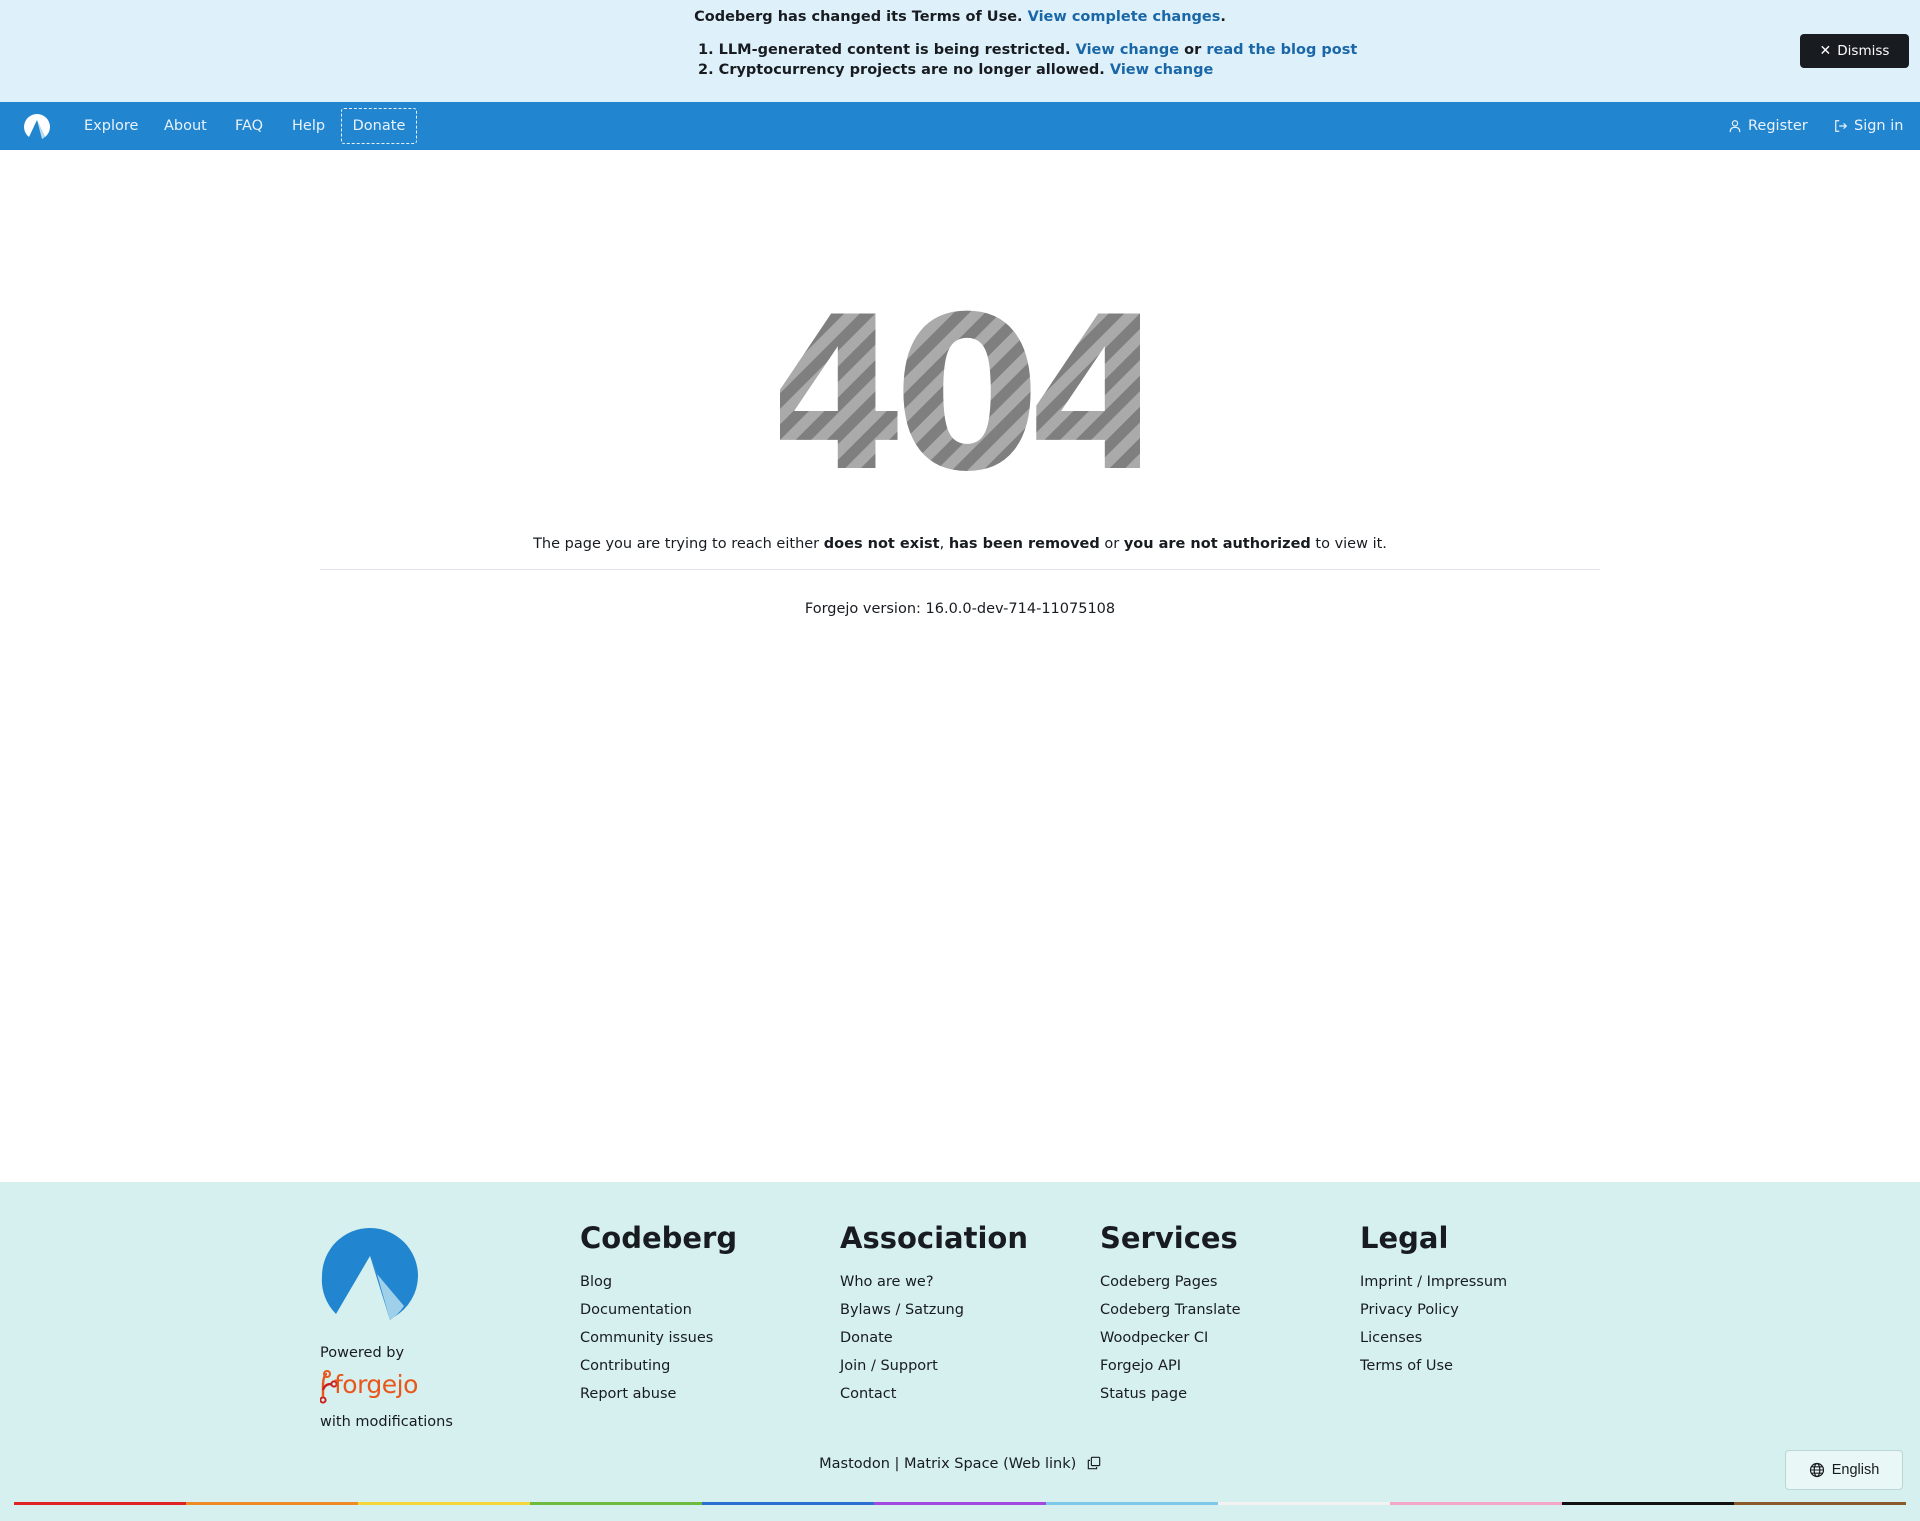 This screenshot has height=1521, width=1920. I want to click on codeberg-home-logo, so click(37, 127).